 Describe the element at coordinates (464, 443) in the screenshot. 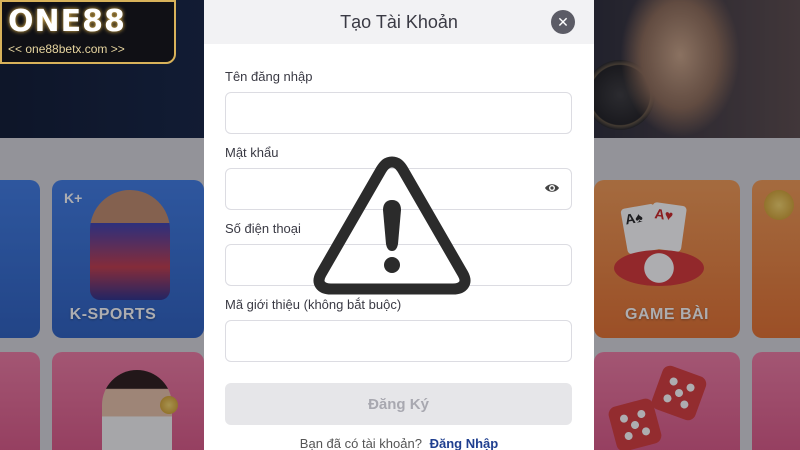

I see `login-link: Đăng Nhập` at that location.